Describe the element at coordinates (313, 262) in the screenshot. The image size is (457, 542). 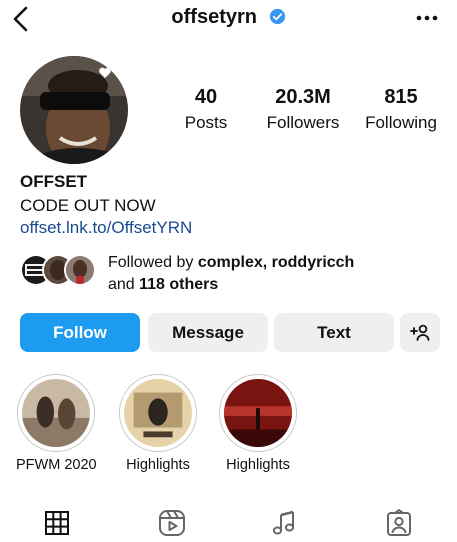
I see `followed-by-user-2: roddyricch` at that location.